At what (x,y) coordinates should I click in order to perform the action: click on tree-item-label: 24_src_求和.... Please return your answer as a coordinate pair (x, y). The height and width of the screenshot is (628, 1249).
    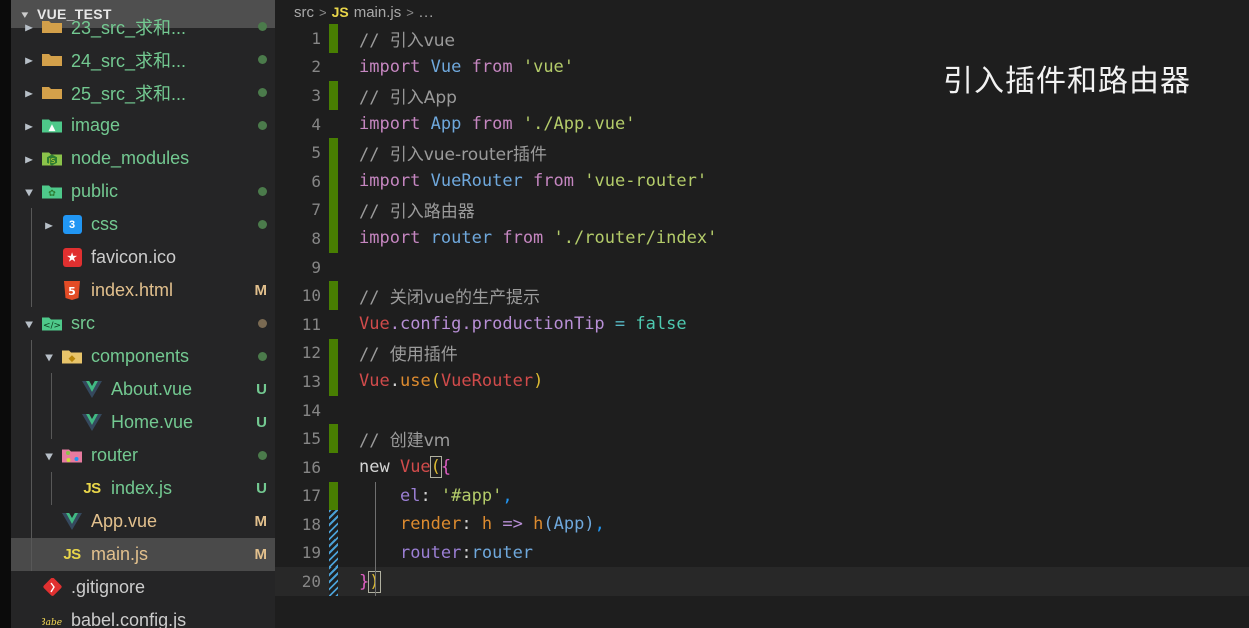
    Looking at the image, I should click on (129, 60).